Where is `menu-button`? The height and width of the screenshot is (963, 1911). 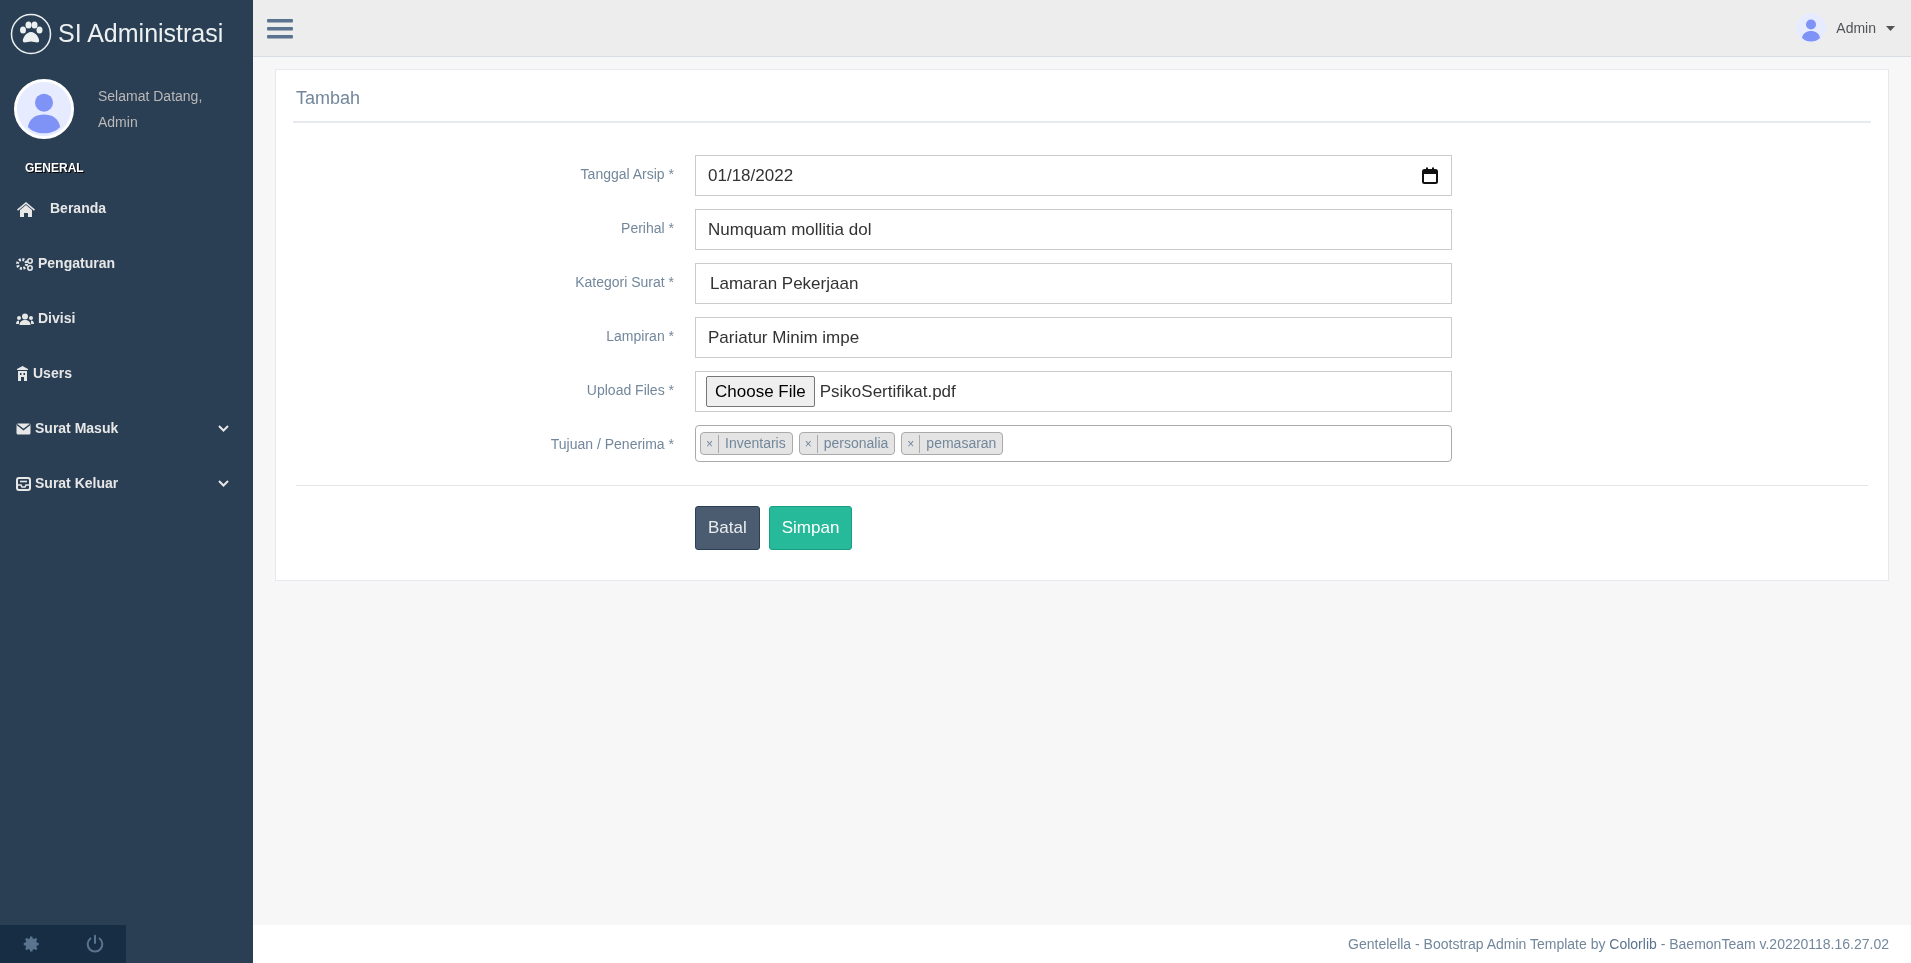
menu-button is located at coordinates (280, 28).